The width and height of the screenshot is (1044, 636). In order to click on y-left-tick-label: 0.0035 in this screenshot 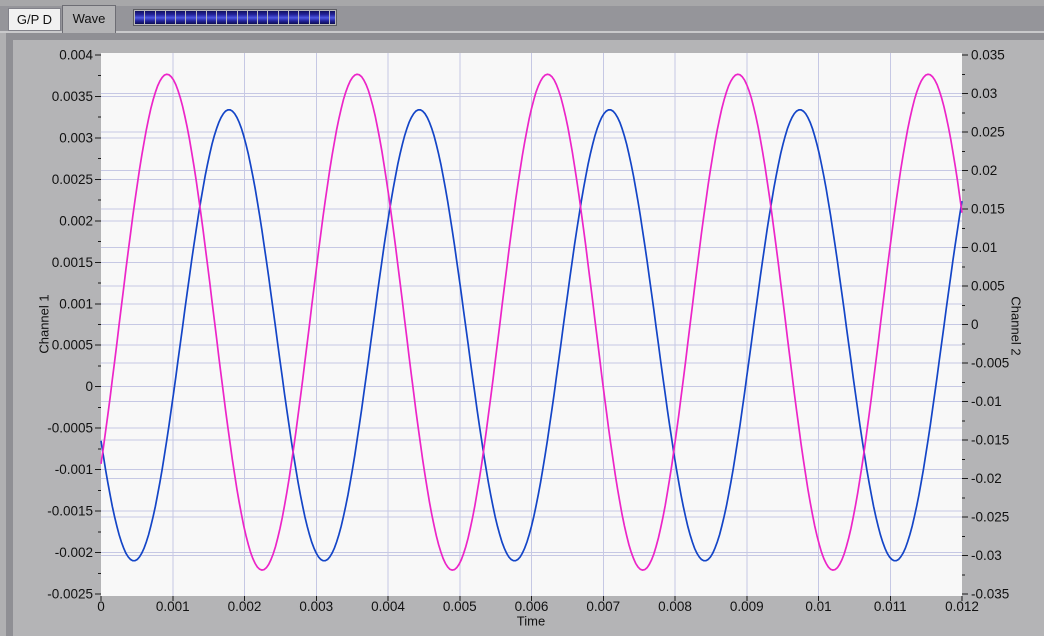, I will do `click(72, 96)`.